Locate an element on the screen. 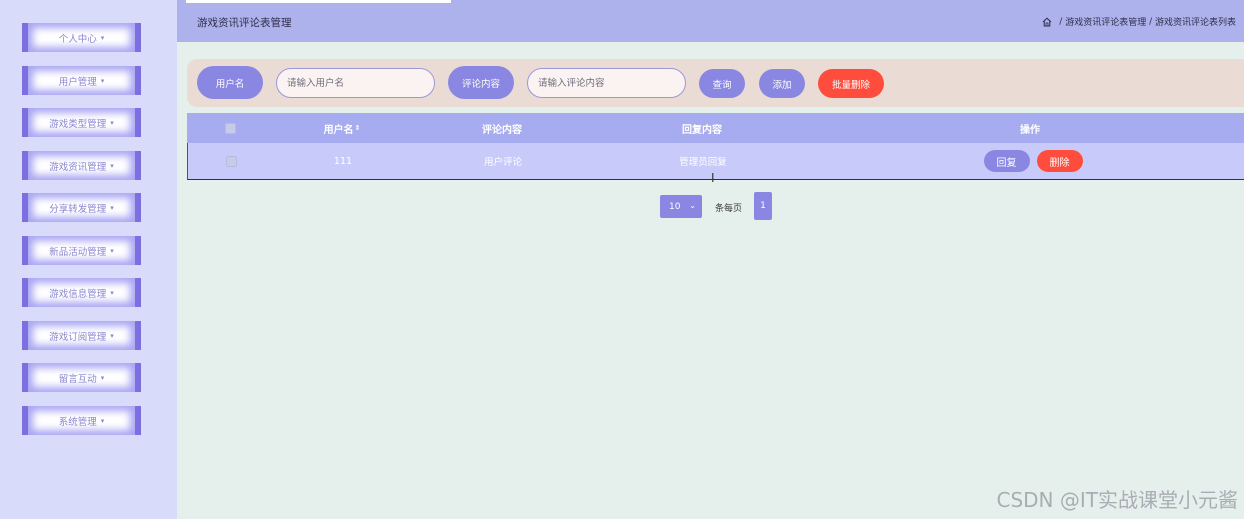 This screenshot has height=519, width=1244. watermark: CSDN @IT实战课堂小元酱 is located at coordinates (1117, 500).